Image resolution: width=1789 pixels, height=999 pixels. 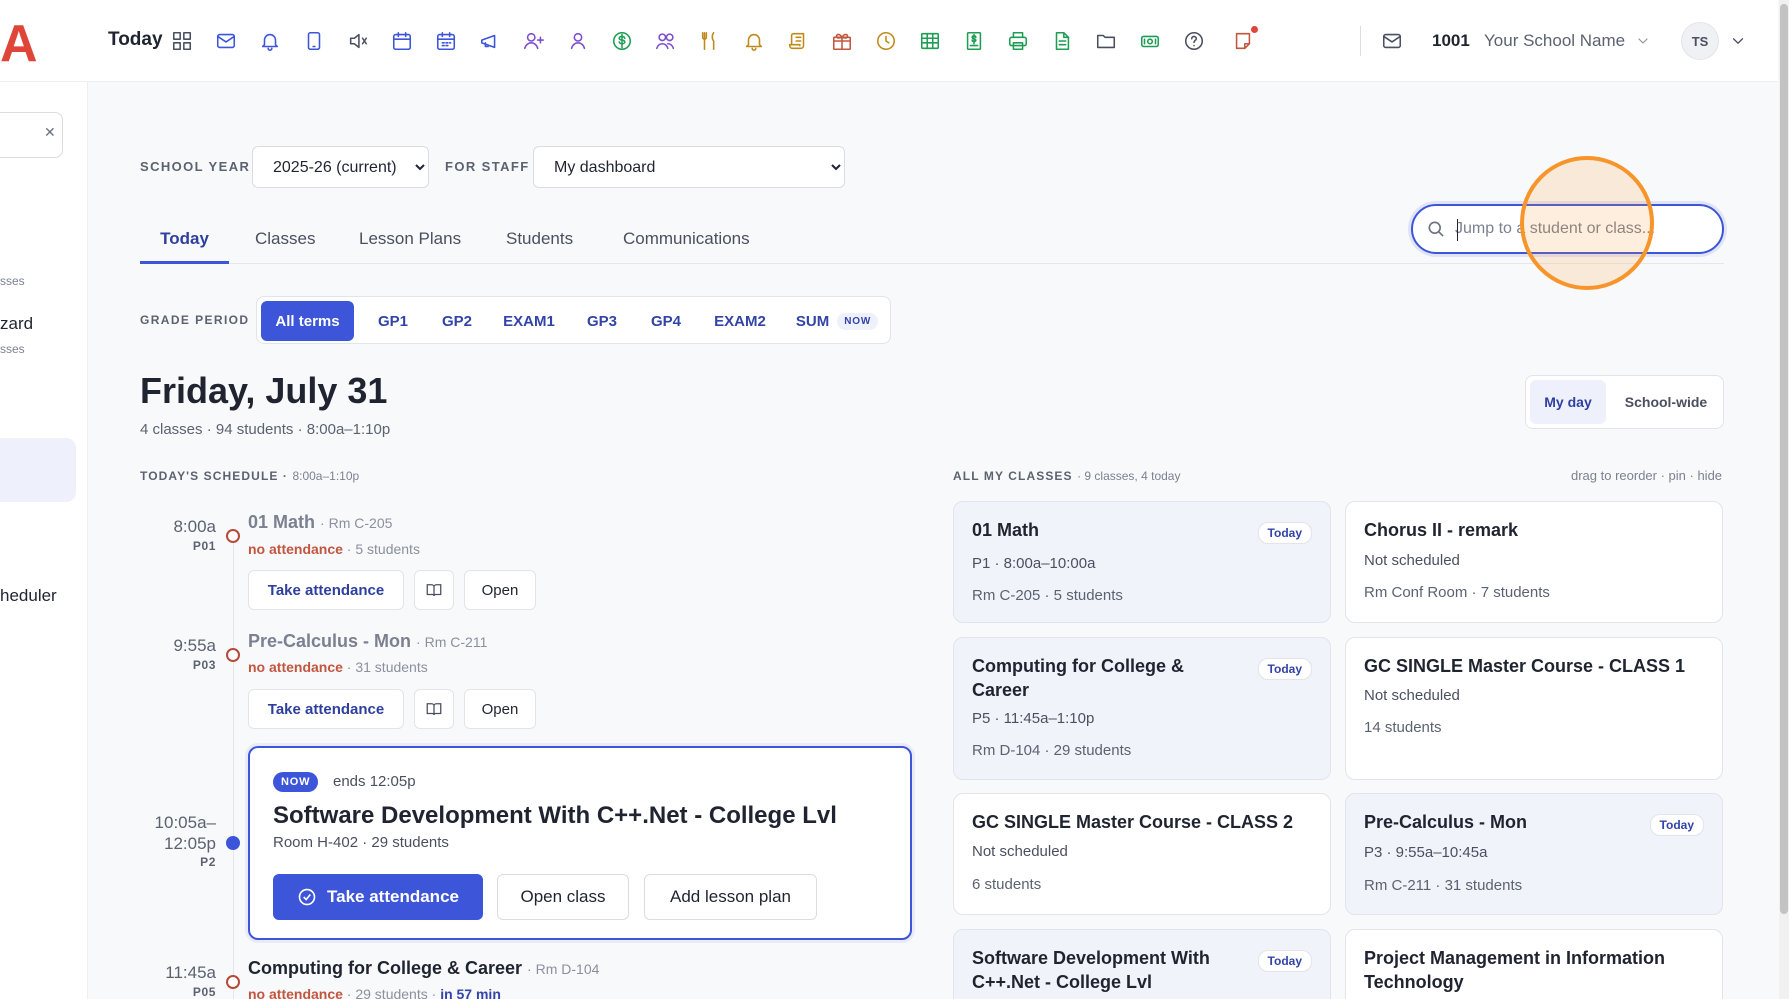 I want to click on bell-icon, so click(x=270, y=41).